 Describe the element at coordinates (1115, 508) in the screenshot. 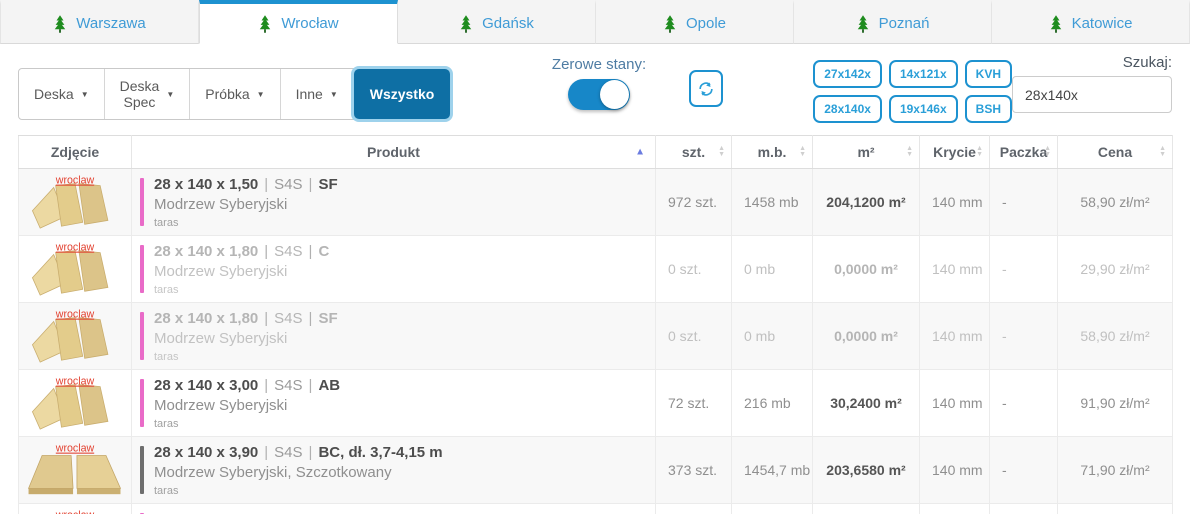

I see `price-cell` at that location.